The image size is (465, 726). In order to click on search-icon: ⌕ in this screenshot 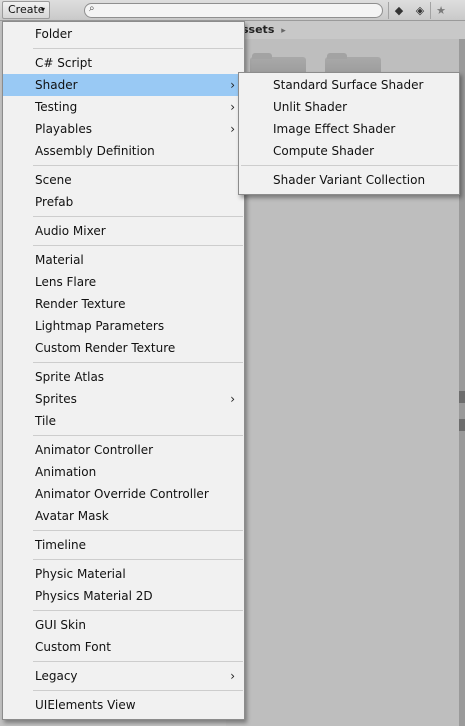, I will do `click(92, 8)`.